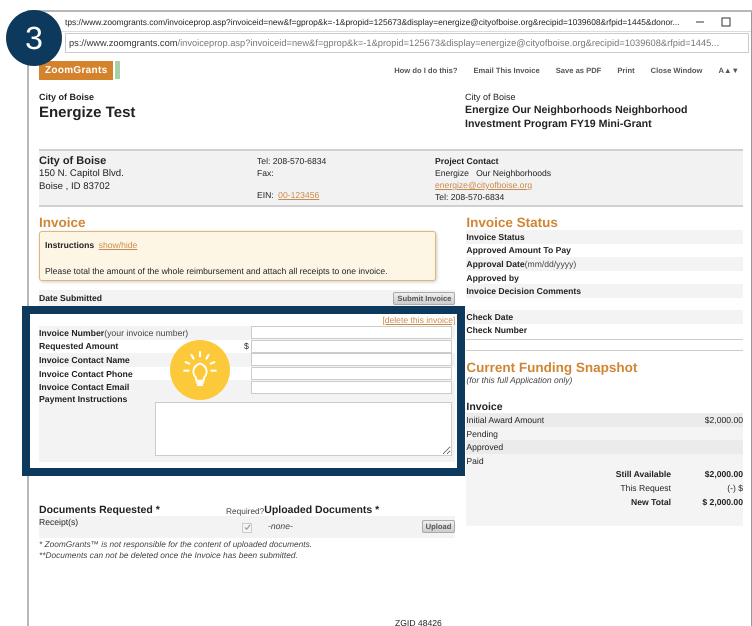 The image size is (752, 626). What do you see at coordinates (86, 373) in the screenshot?
I see `field-label: Invoice Contact Phone` at bounding box center [86, 373].